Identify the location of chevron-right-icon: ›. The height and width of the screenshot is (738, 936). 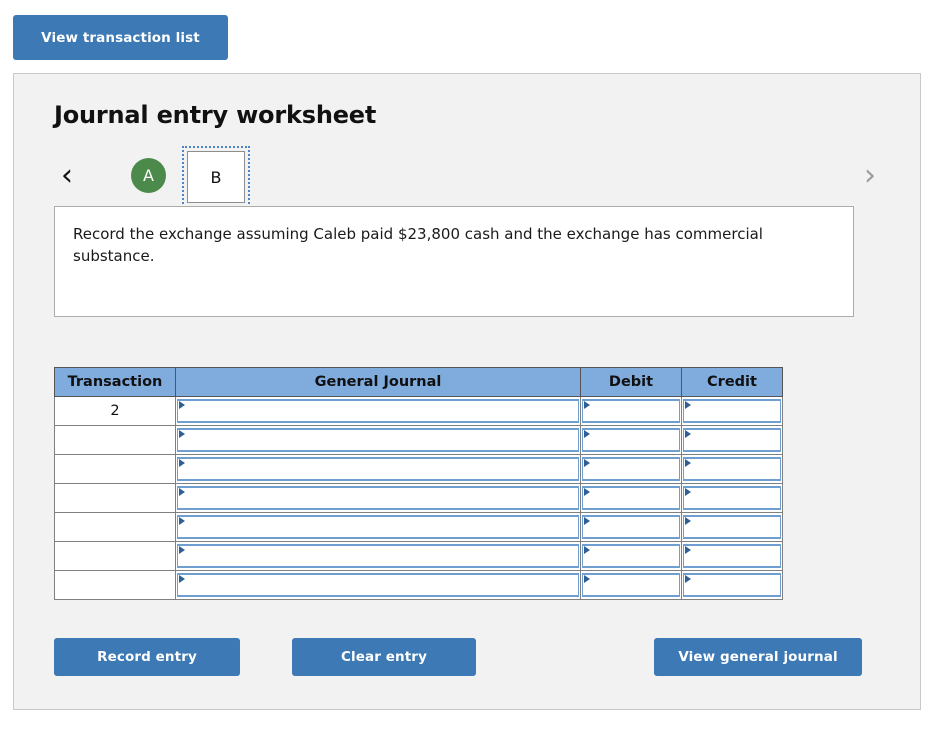
(870, 176).